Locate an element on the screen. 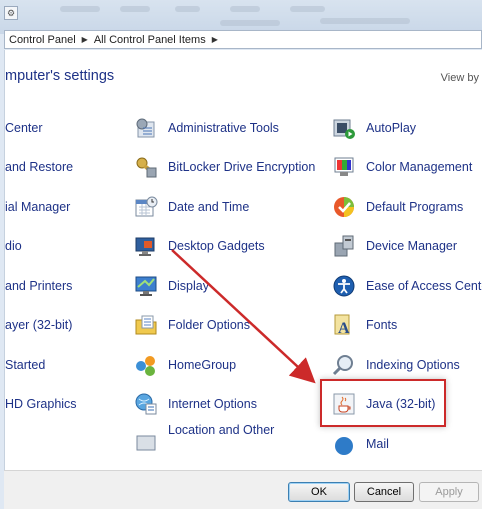 The image size is (482, 509). display-icon is located at coordinates (146, 286).